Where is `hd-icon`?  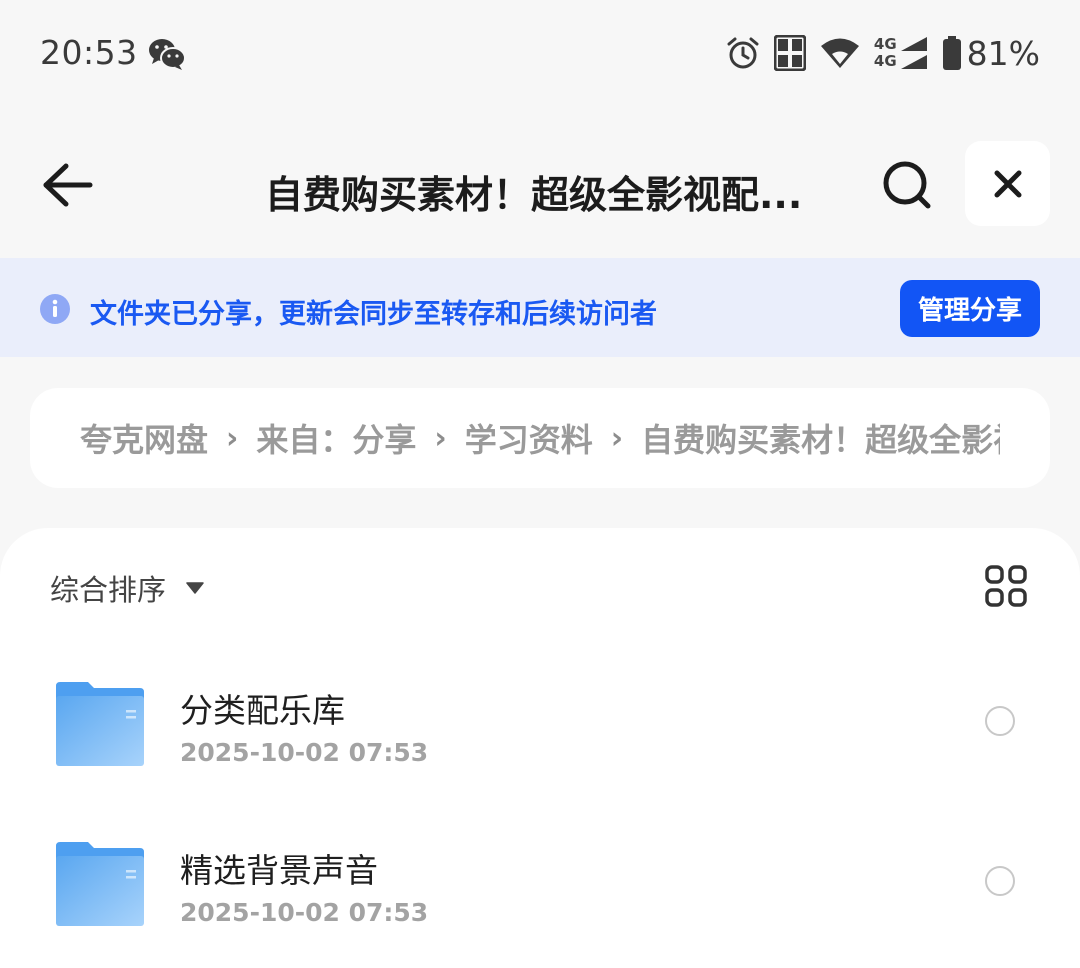 hd-icon is located at coordinates (789, 53).